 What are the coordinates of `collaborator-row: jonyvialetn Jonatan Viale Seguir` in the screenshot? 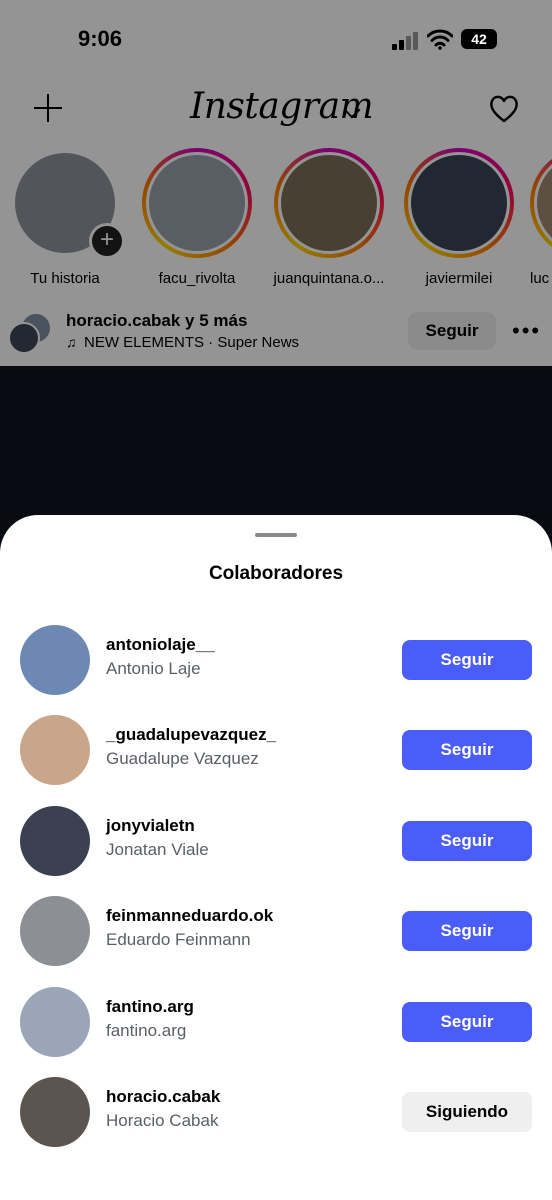 It's located at (276, 841).